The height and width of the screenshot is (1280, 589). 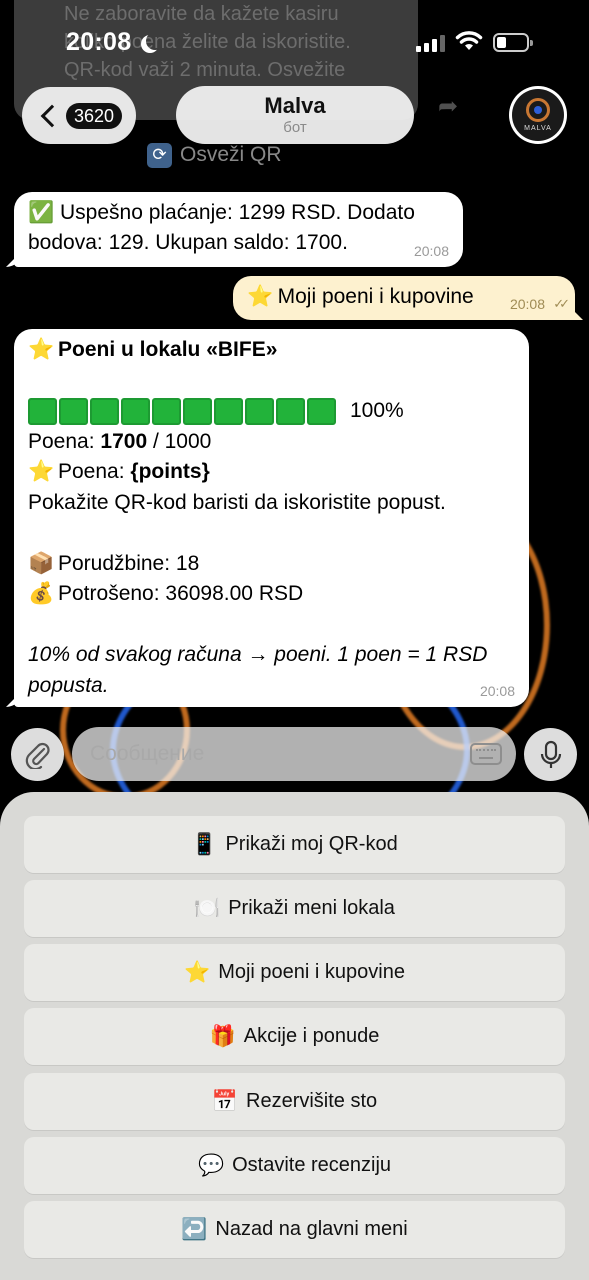 I want to click on keyboard-icon, so click(x=486, y=754).